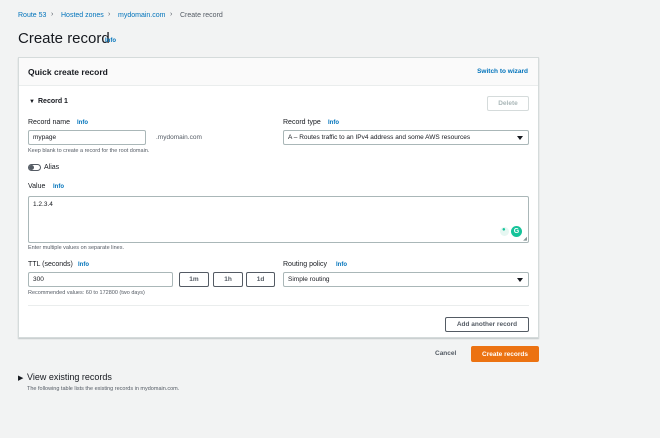 Image resolution: width=660 pixels, height=438 pixels. Describe the element at coordinates (502, 71) in the screenshot. I see `switch-to-wizard-link: Switch to wizard` at that location.